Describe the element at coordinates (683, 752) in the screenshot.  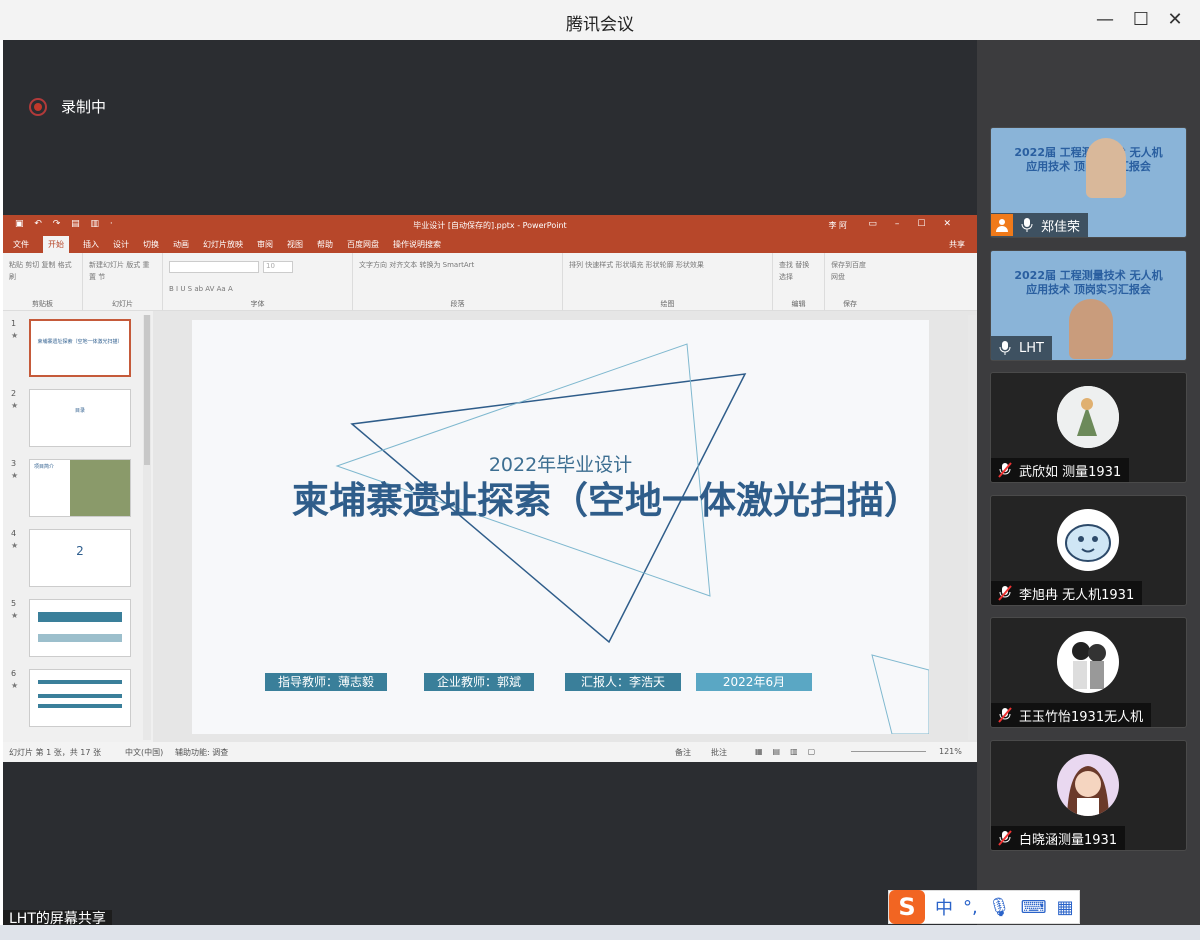
I see `notes-button: 备注` at that location.